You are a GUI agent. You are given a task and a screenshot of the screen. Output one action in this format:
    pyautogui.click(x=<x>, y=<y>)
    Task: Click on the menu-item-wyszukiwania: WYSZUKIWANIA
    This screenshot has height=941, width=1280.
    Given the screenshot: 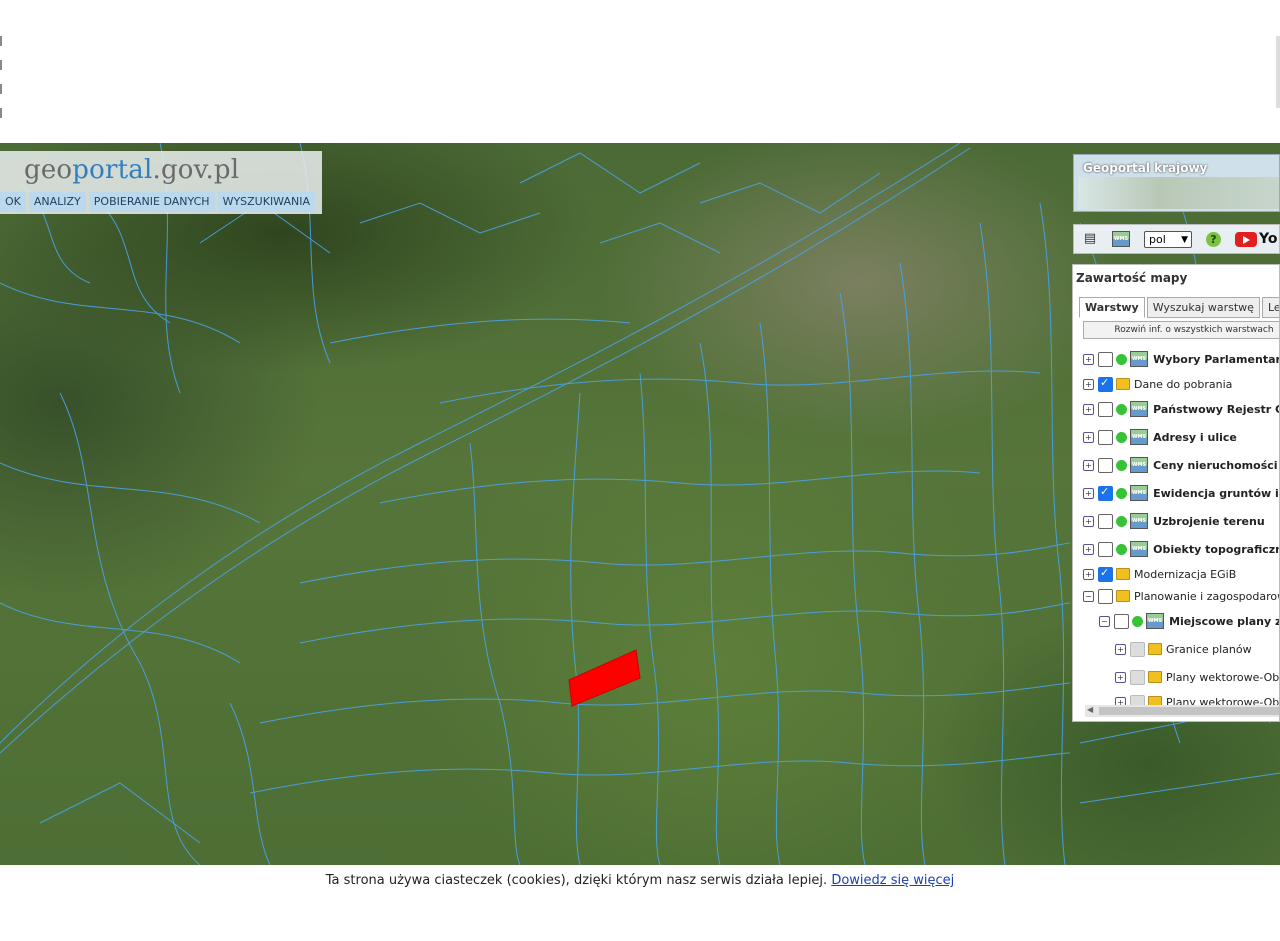 What is the action you would take?
    pyautogui.click(x=266, y=202)
    